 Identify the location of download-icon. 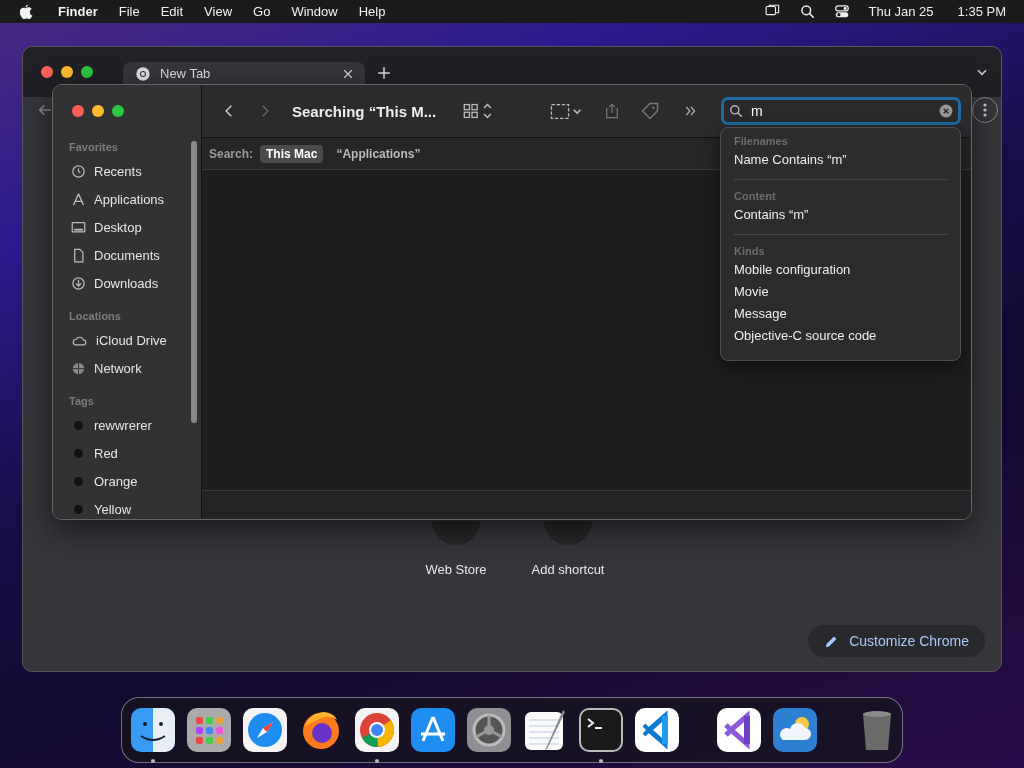
(78, 283).